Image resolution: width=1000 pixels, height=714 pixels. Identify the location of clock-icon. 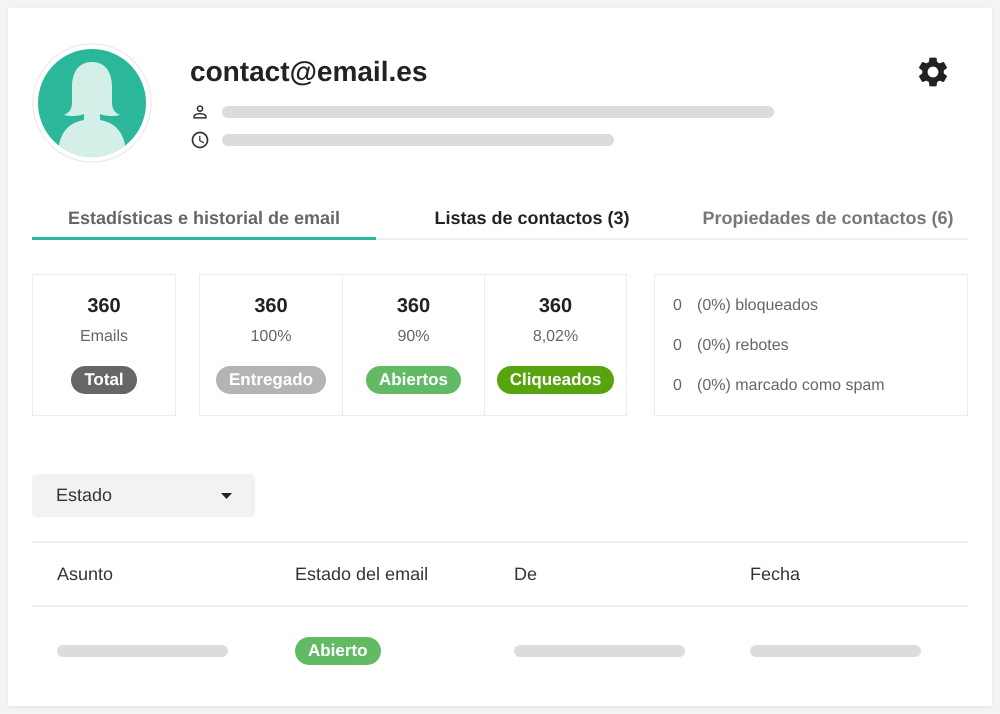
(200, 140).